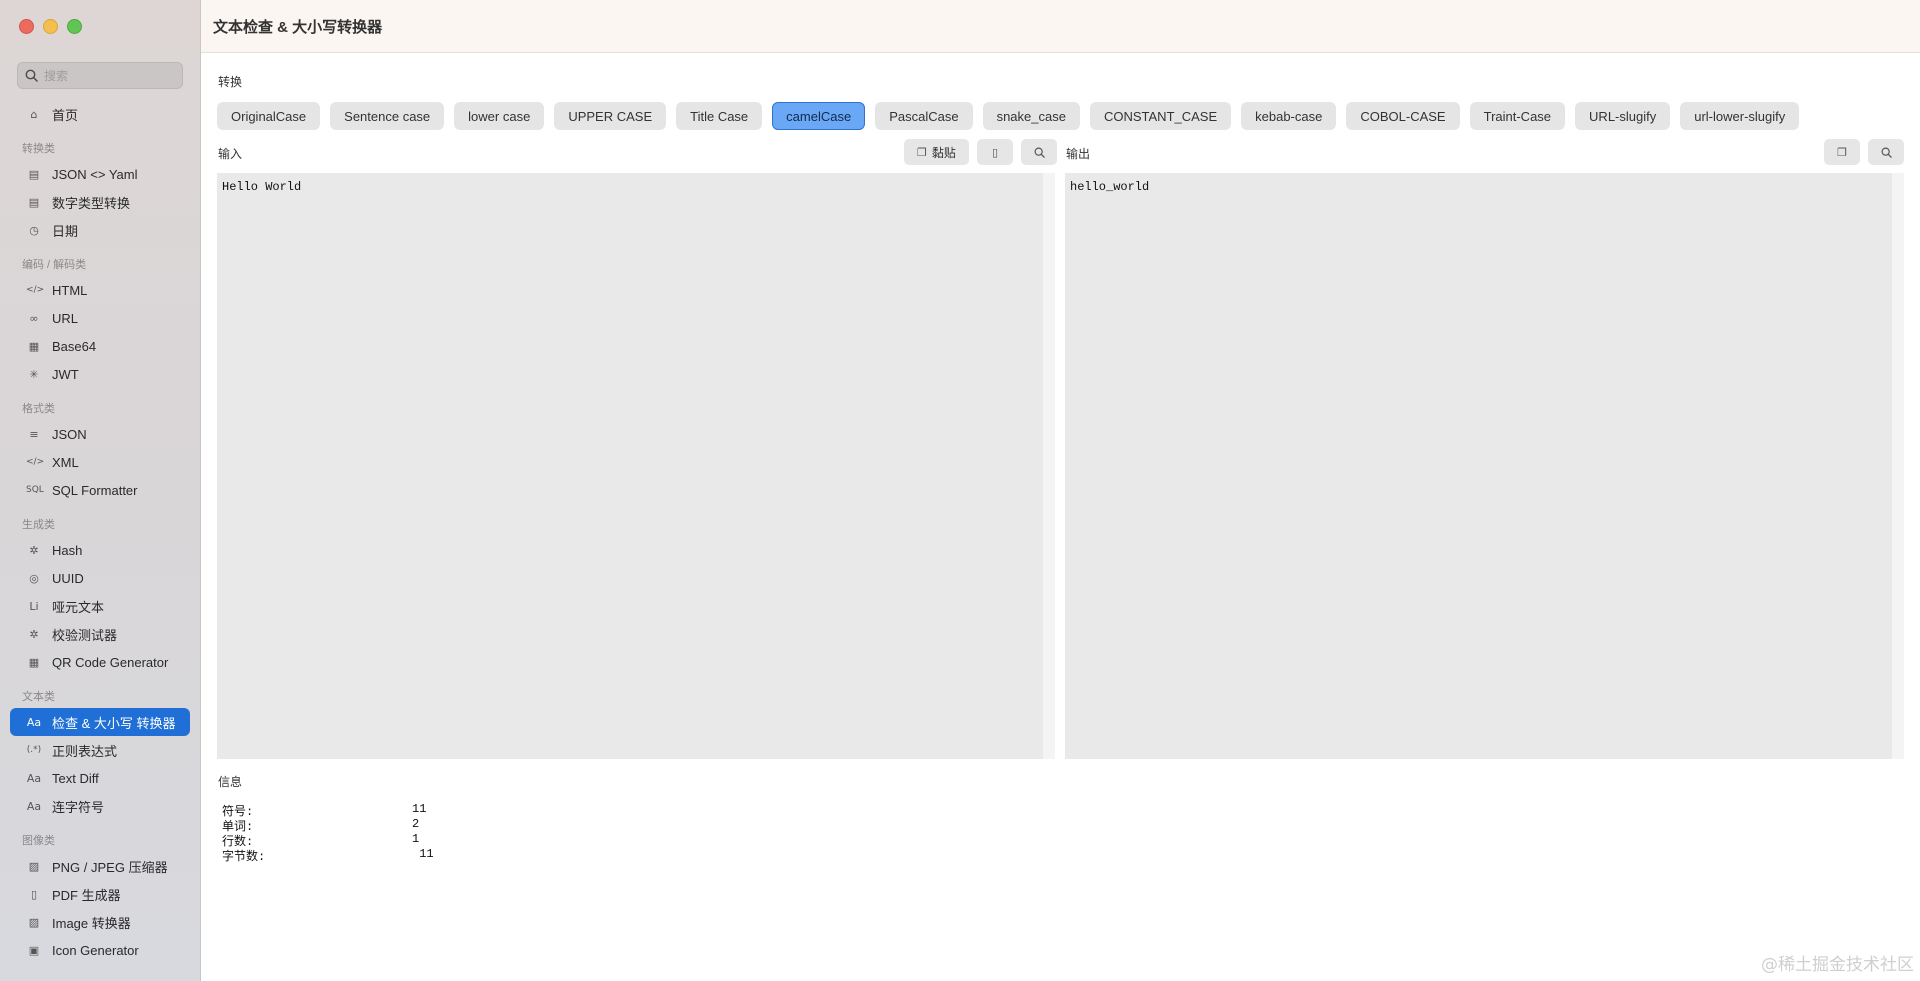  I want to click on input-search-button, so click(1039, 152).